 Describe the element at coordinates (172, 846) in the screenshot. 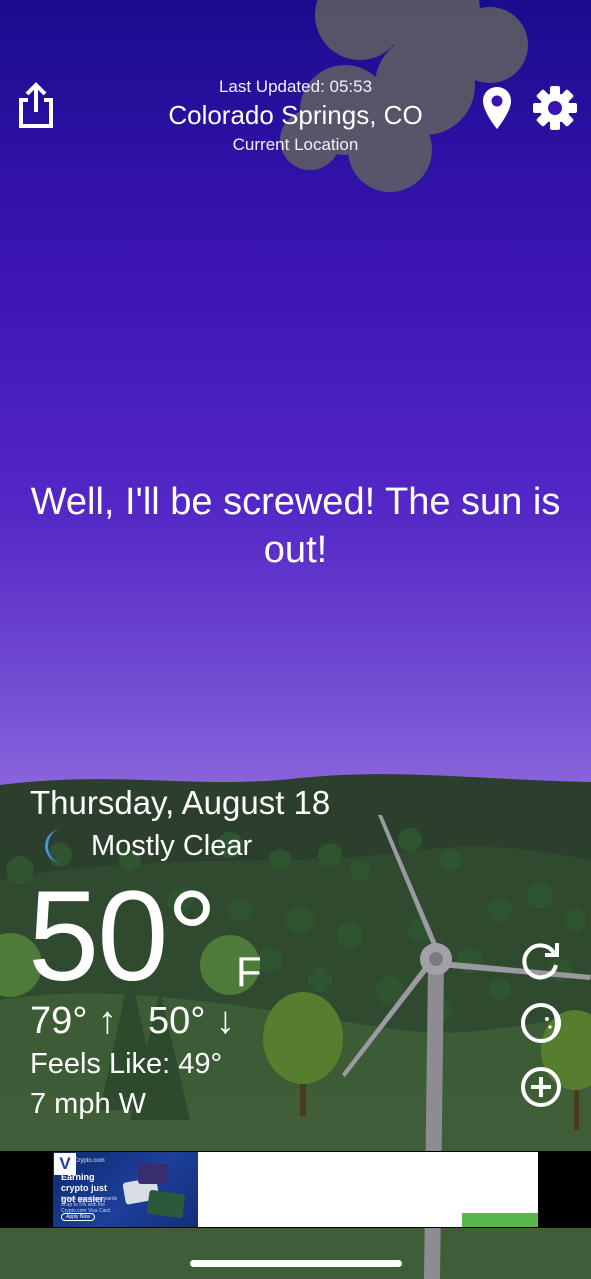

I see `condition-label: Mostly Clear` at that location.